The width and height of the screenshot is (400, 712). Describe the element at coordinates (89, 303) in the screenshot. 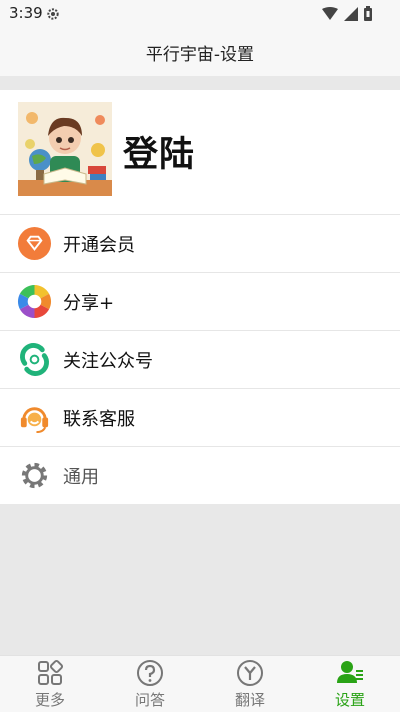

I see `menu-label-share: 分享+` at that location.